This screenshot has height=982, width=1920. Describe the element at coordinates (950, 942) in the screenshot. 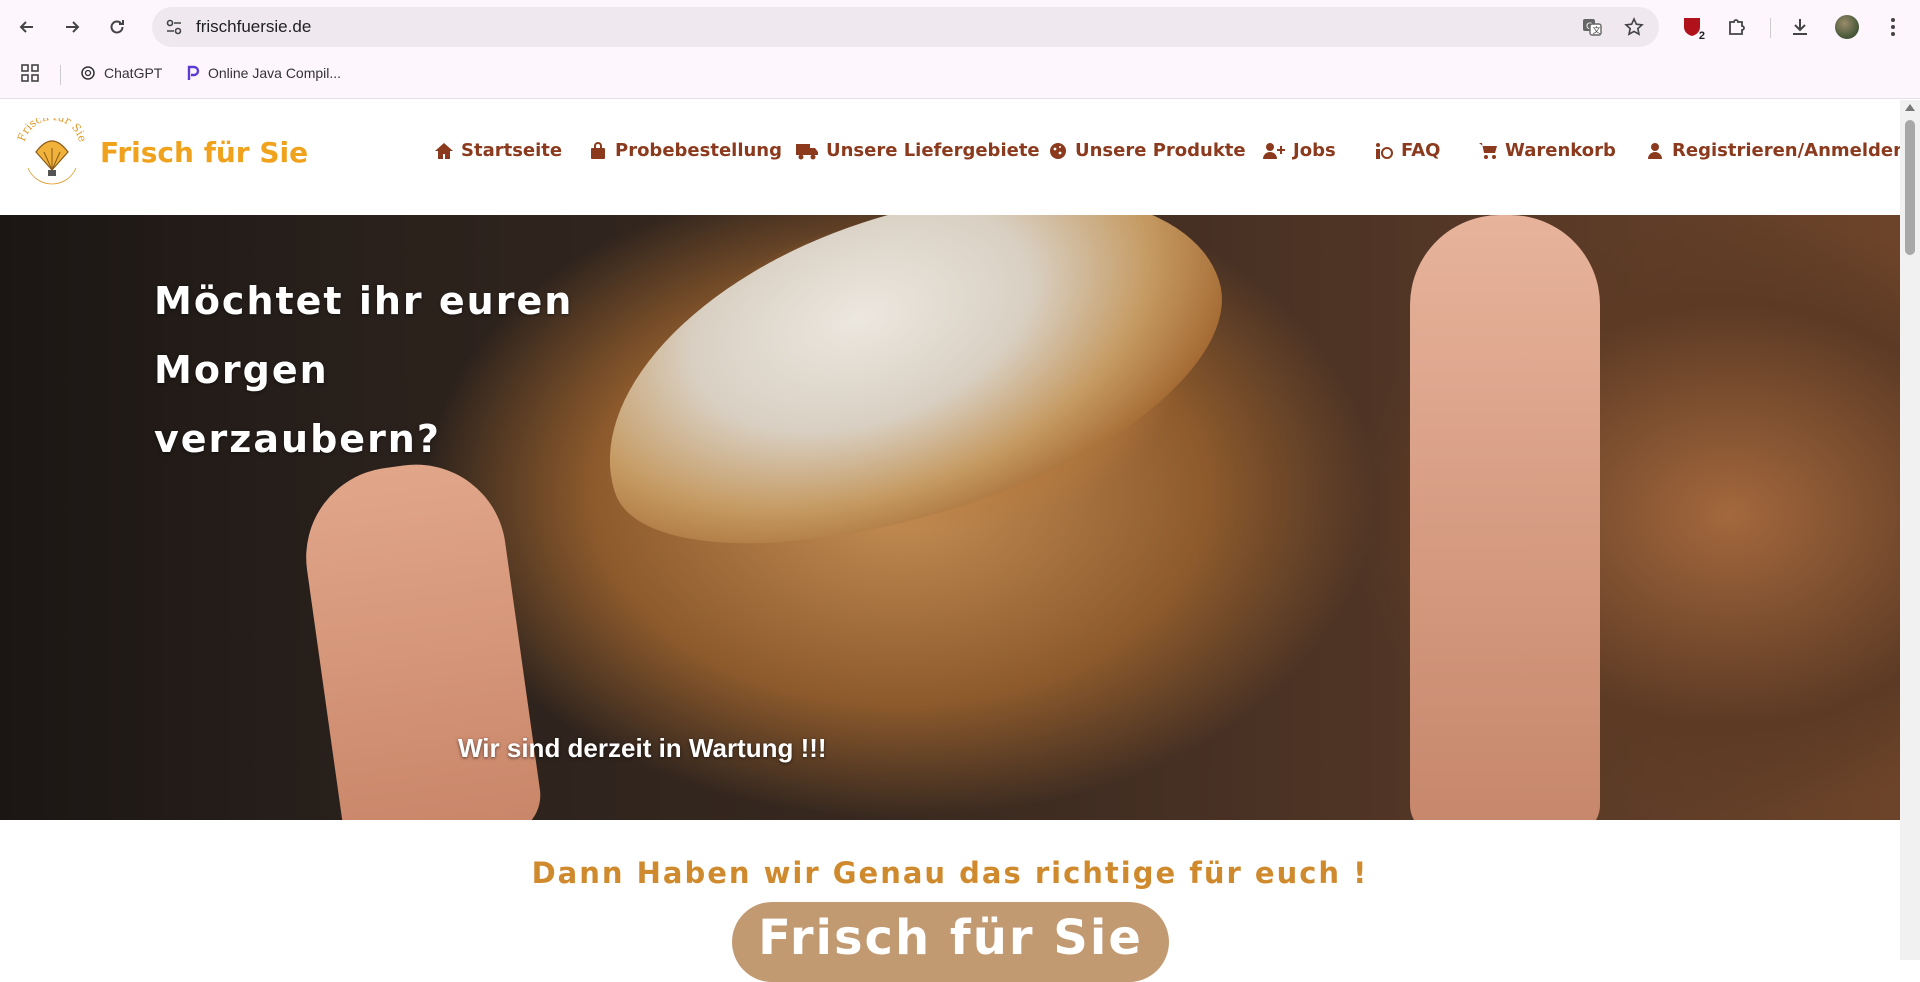

I see `cta-button: Frisch für Sie` at that location.